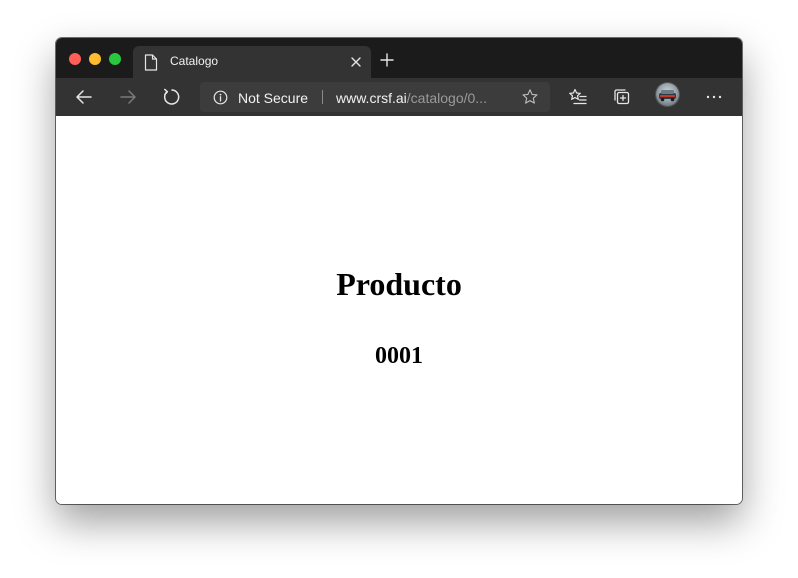  What do you see at coordinates (667, 94) in the screenshot?
I see `profile-avatar` at bounding box center [667, 94].